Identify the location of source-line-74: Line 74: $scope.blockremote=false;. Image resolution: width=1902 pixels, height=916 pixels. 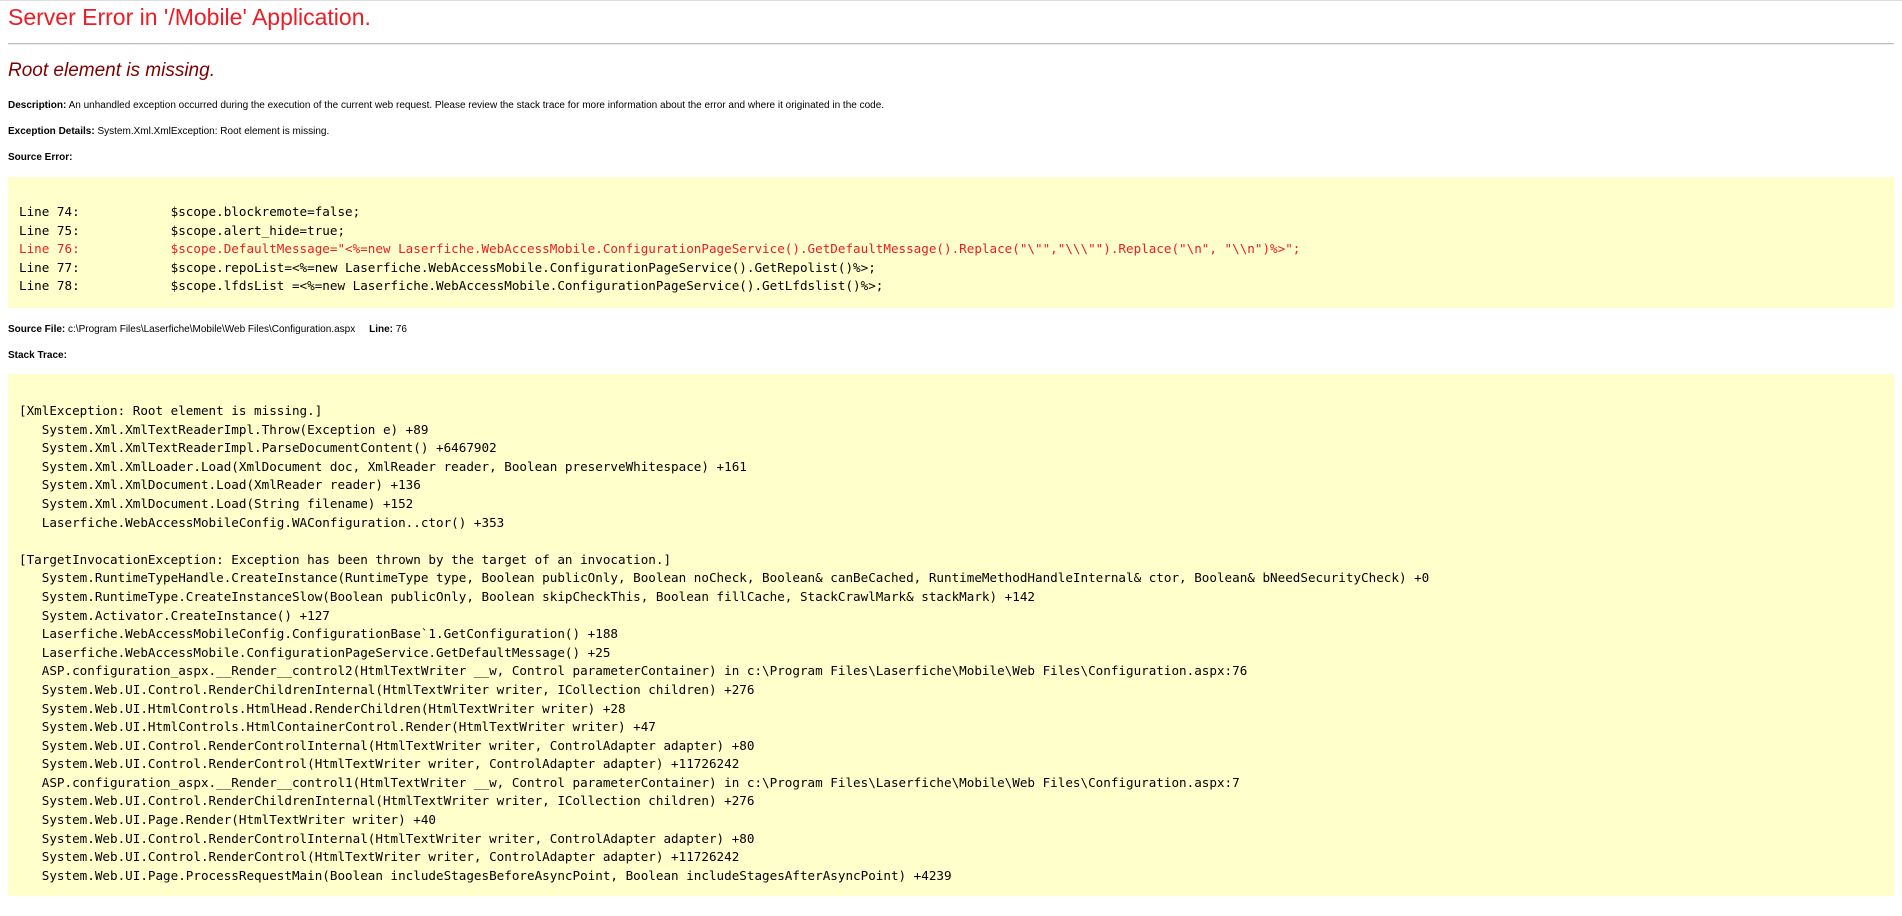
(190, 211).